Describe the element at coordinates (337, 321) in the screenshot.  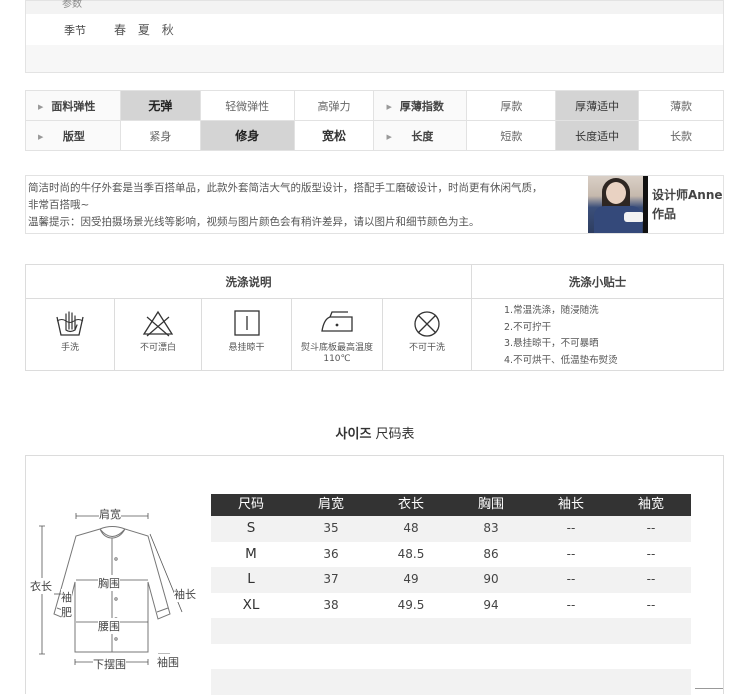
I see `iron-icon` at that location.